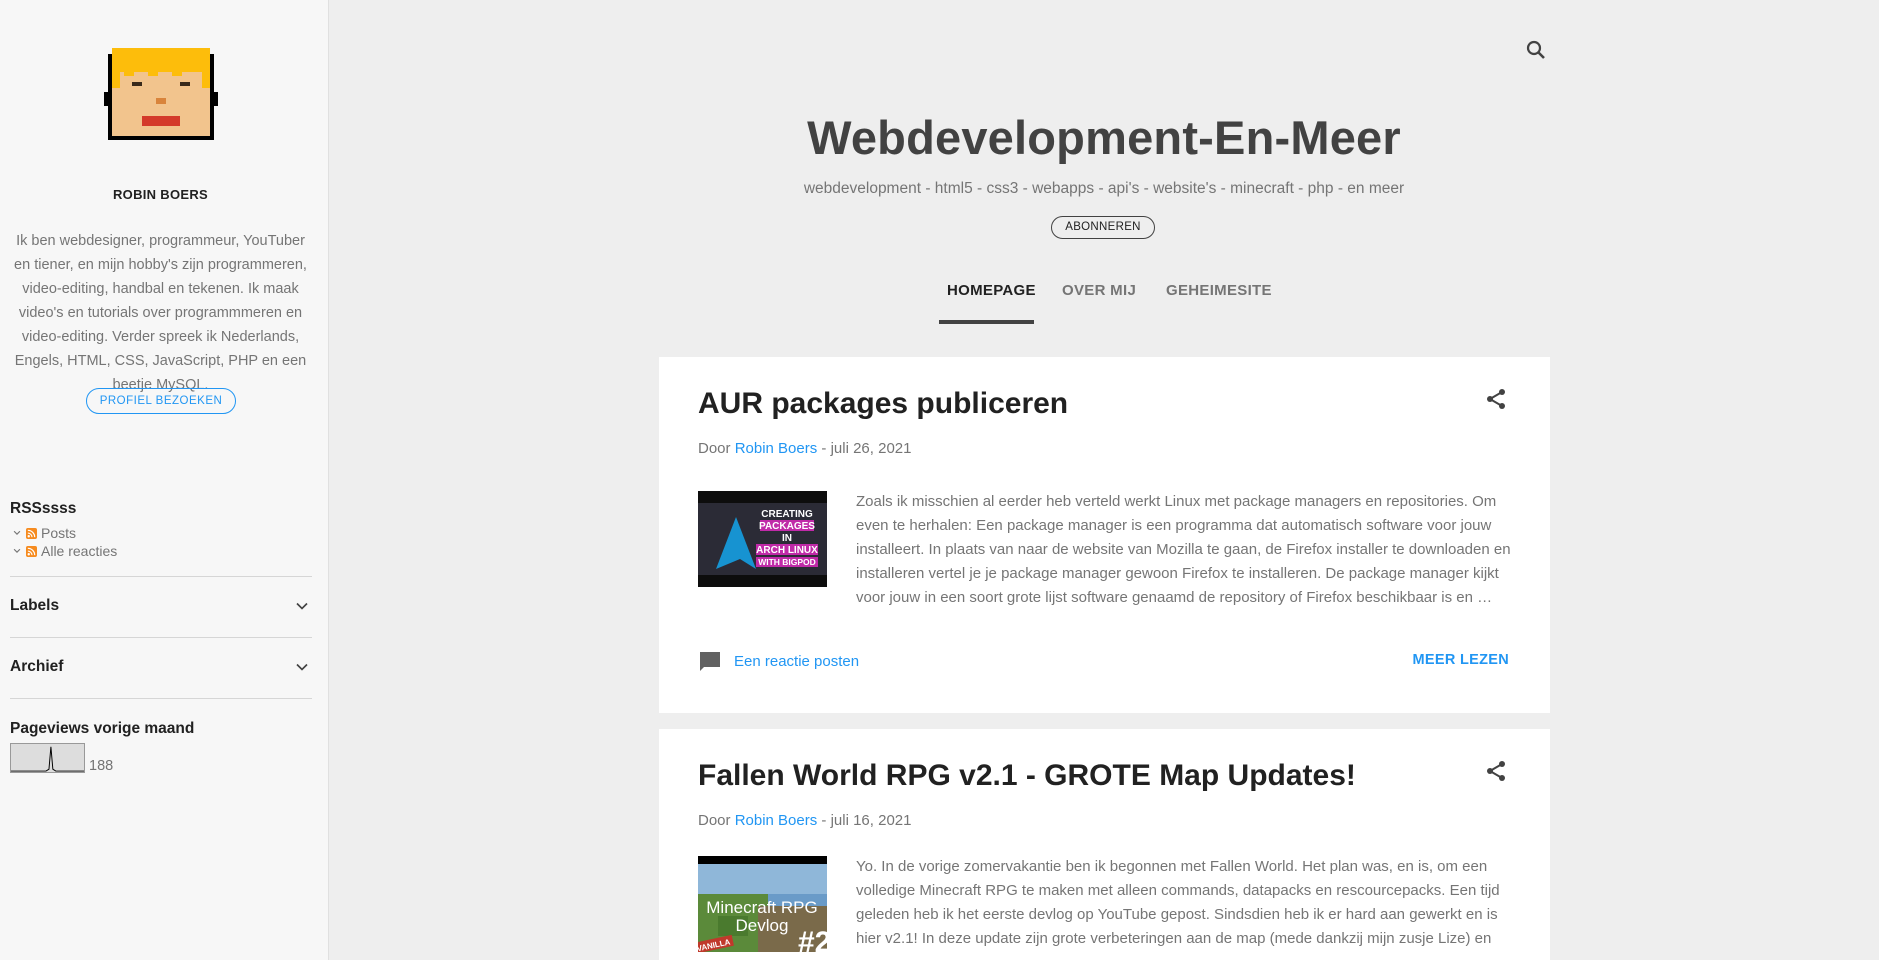 Image resolution: width=1879 pixels, height=960 pixels. I want to click on comment-icon, so click(710, 661).